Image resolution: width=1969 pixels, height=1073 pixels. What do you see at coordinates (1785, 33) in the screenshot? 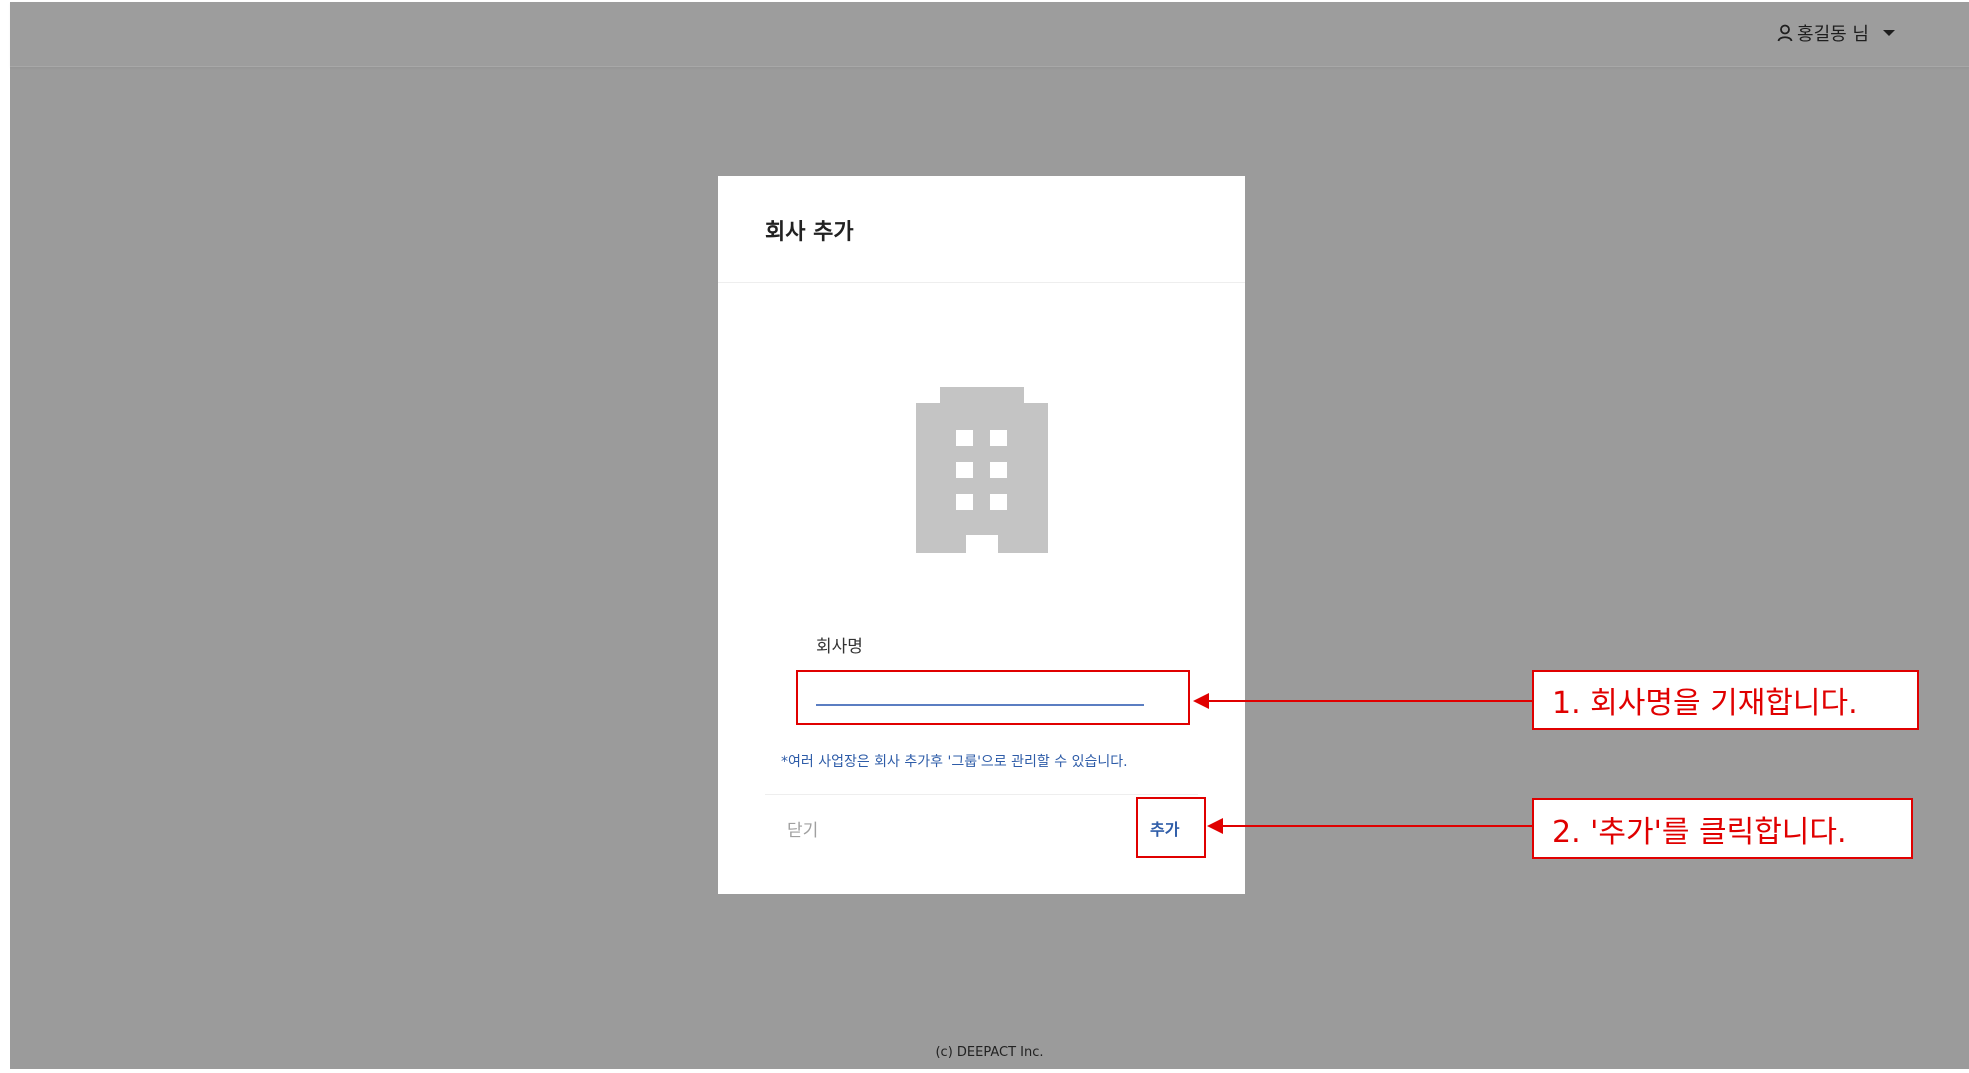
I see `user-icon` at bounding box center [1785, 33].